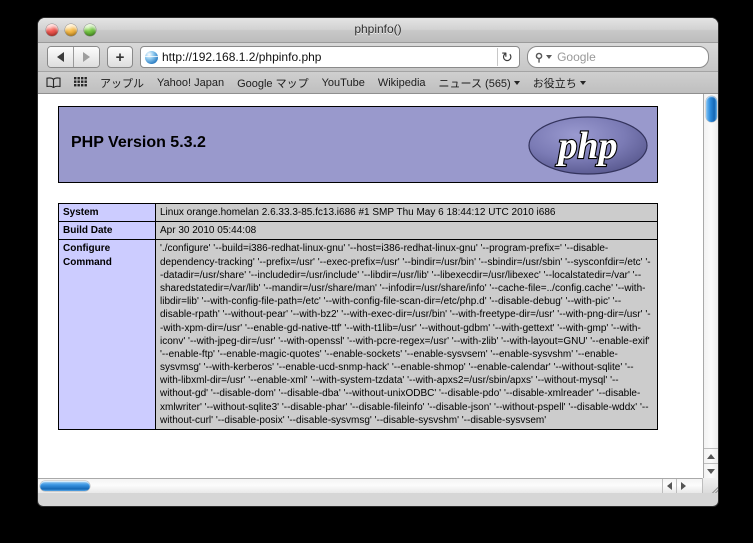 The width and height of the screenshot is (753, 543). I want to click on row-value: Apr 30 2010 05:44:08, so click(406, 231).